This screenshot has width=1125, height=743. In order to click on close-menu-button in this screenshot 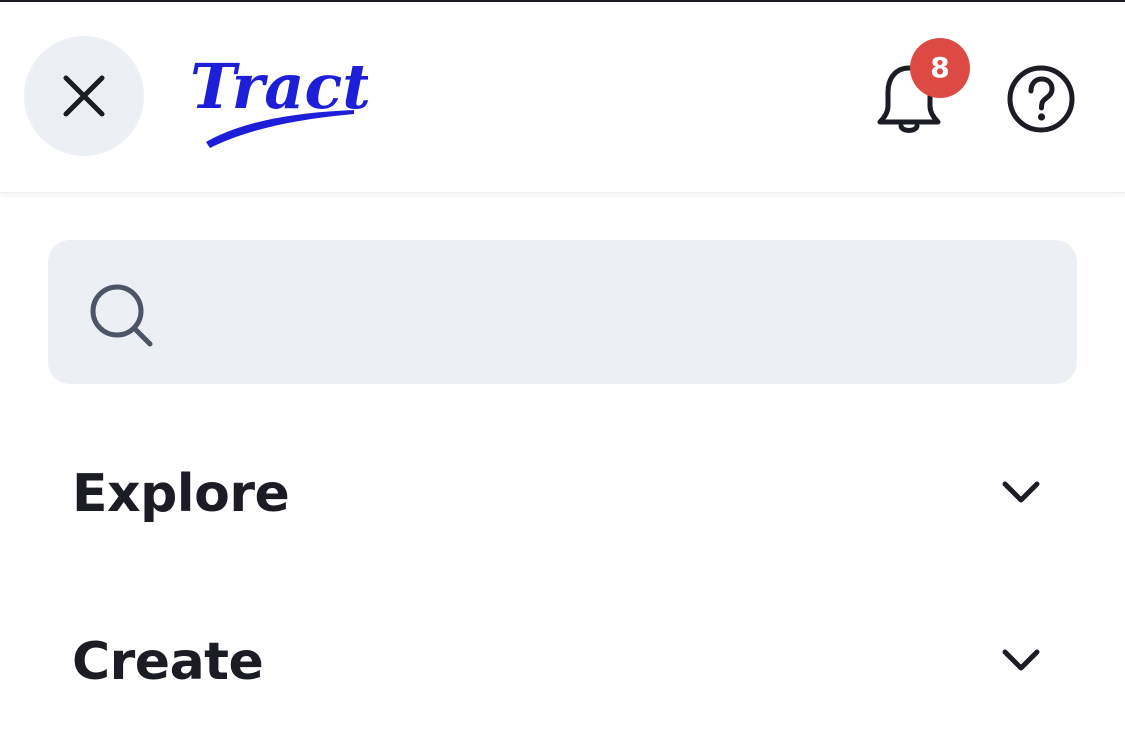, I will do `click(84, 96)`.